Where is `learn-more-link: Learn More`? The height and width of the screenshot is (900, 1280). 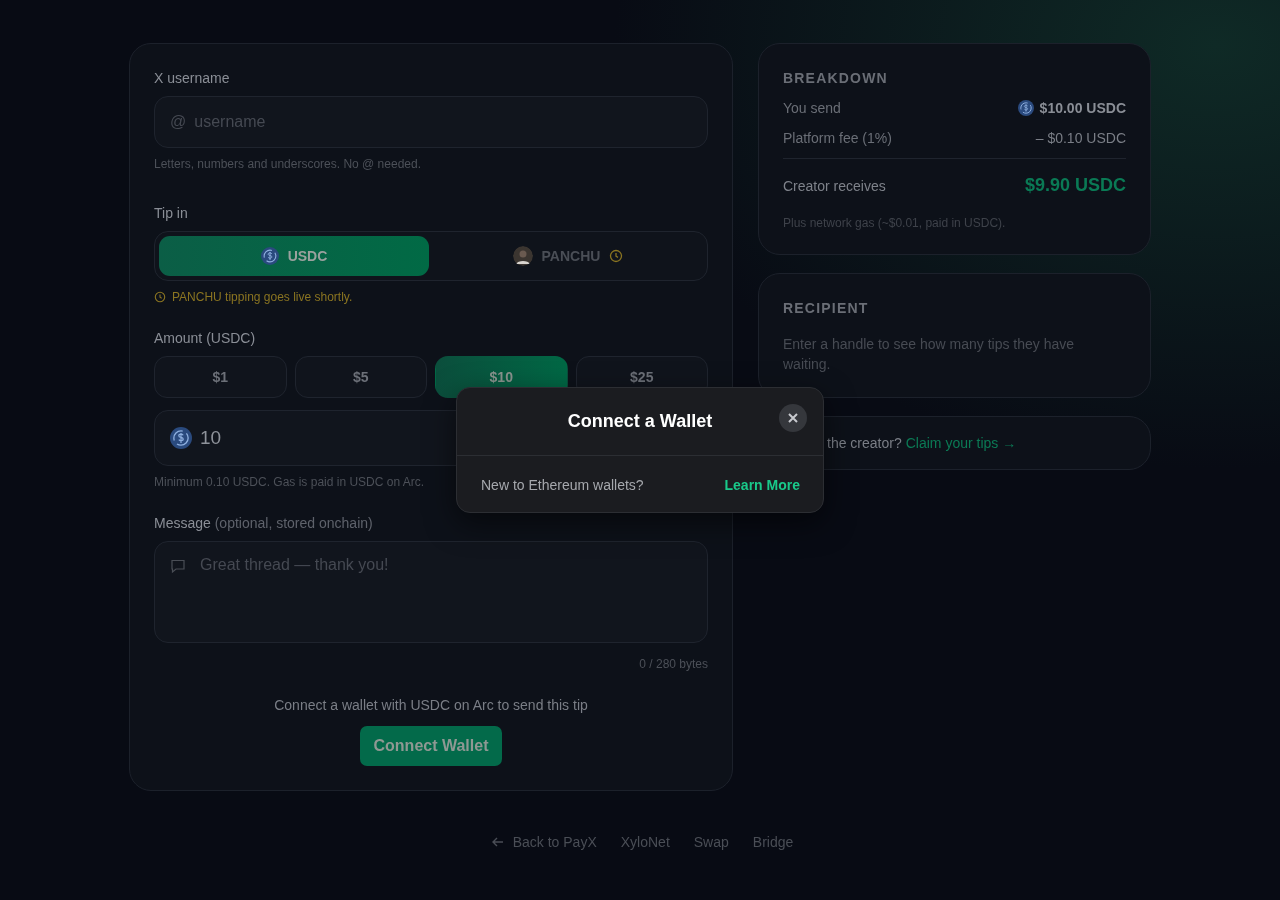 learn-more-link: Learn More is located at coordinates (762, 485).